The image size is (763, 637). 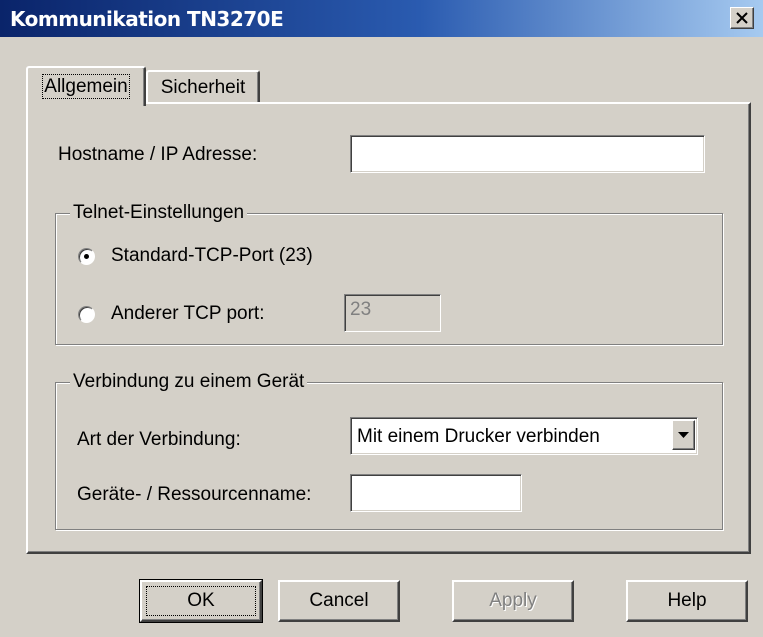 What do you see at coordinates (189, 382) in the screenshot?
I see `device-connection-legend: Verbindung zu einem Gerät` at bounding box center [189, 382].